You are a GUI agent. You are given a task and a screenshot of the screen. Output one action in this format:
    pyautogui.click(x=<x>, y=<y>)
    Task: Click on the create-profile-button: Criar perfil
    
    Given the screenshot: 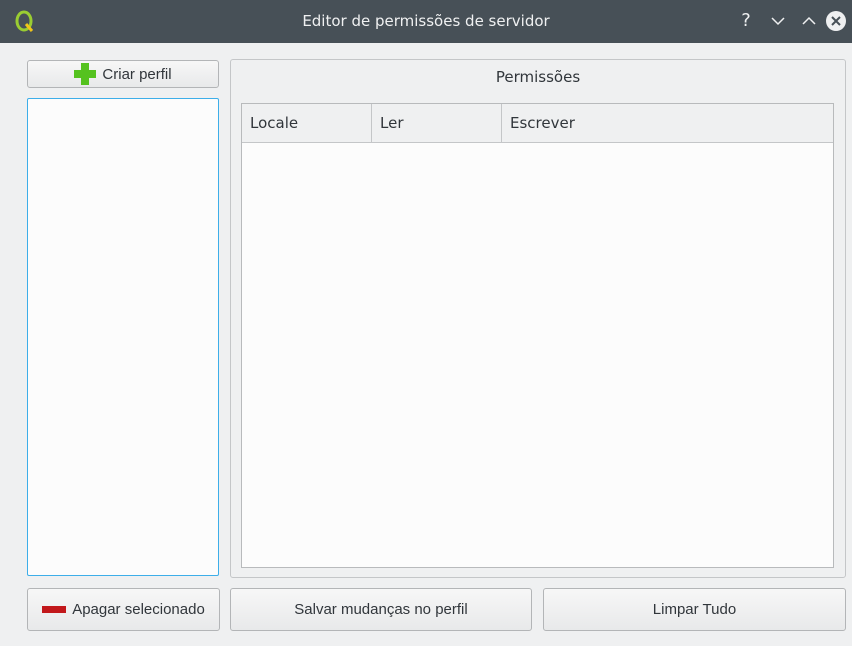 What is the action you would take?
    pyautogui.click(x=123, y=74)
    